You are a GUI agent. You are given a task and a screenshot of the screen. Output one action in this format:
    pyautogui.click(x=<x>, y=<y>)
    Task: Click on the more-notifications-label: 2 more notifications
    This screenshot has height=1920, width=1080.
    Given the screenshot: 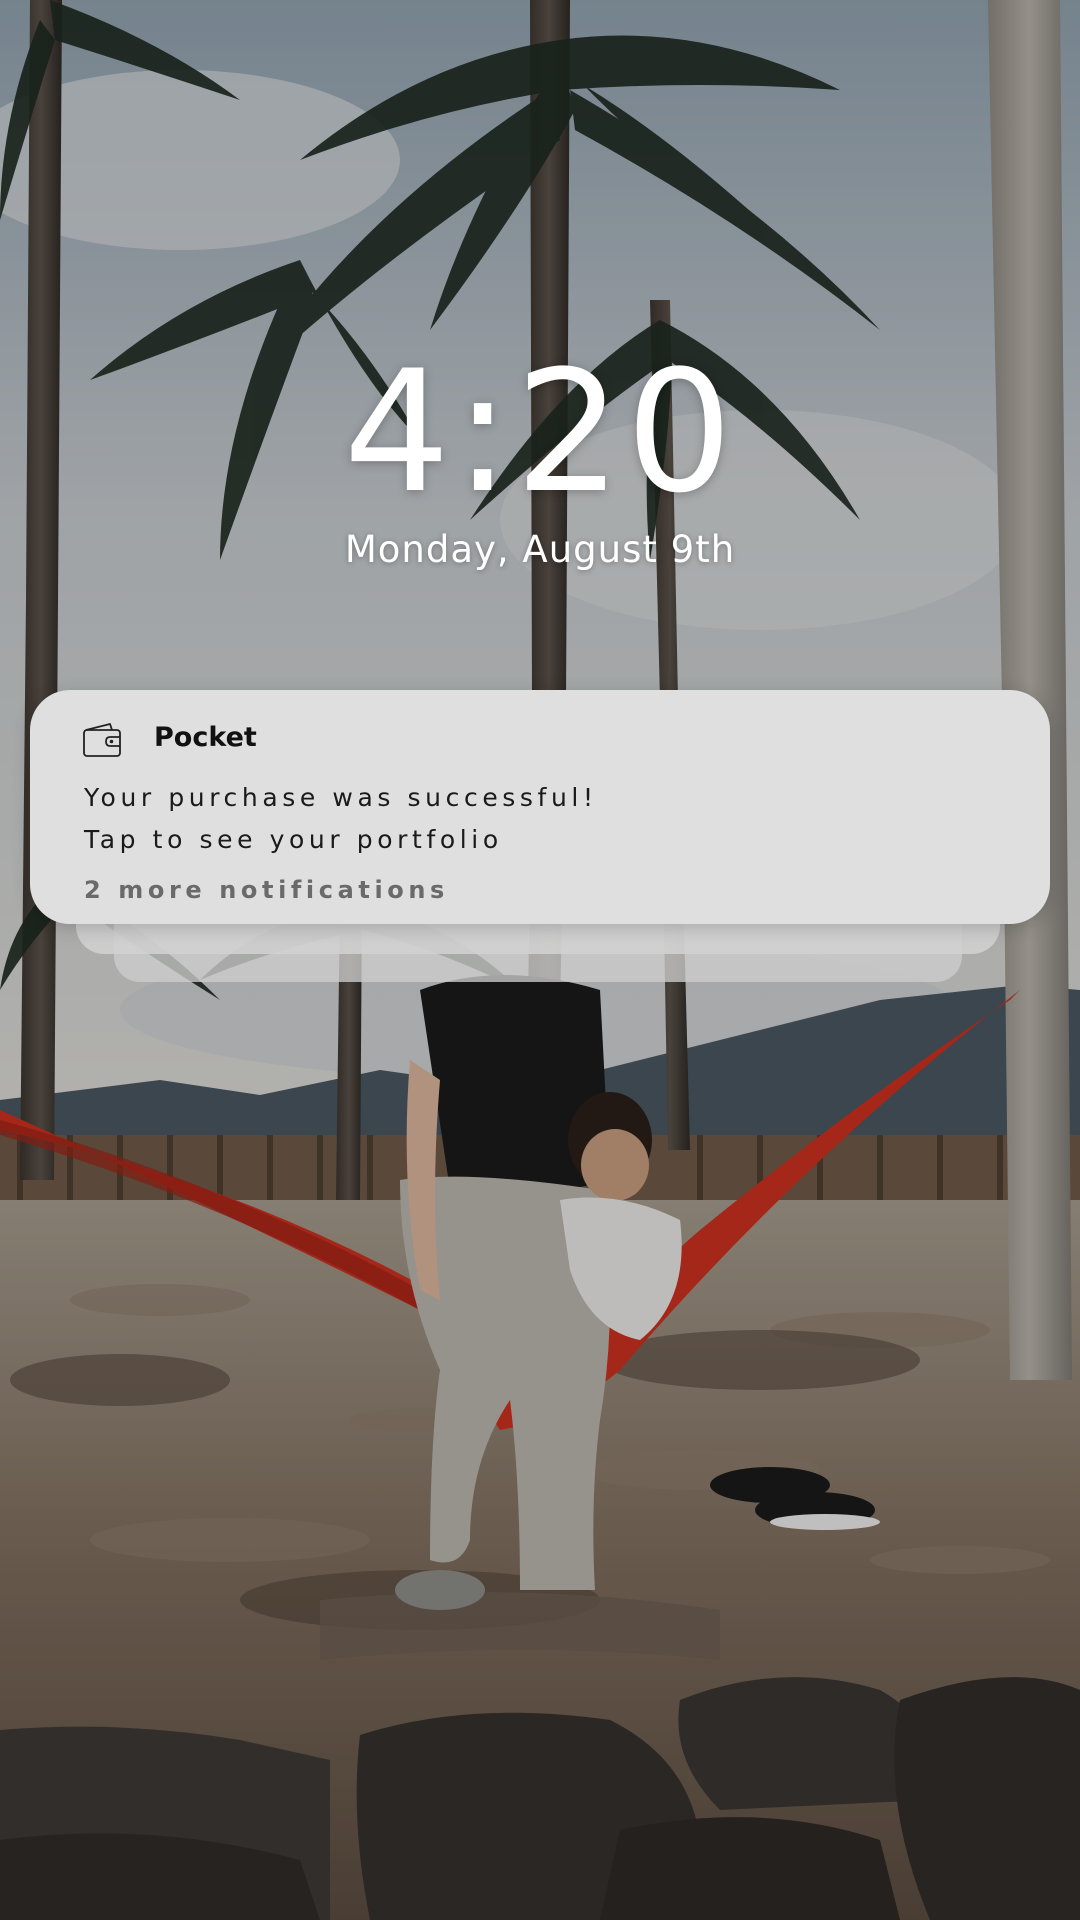 What is the action you would take?
    pyautogui.click(x=266, y=890)
    